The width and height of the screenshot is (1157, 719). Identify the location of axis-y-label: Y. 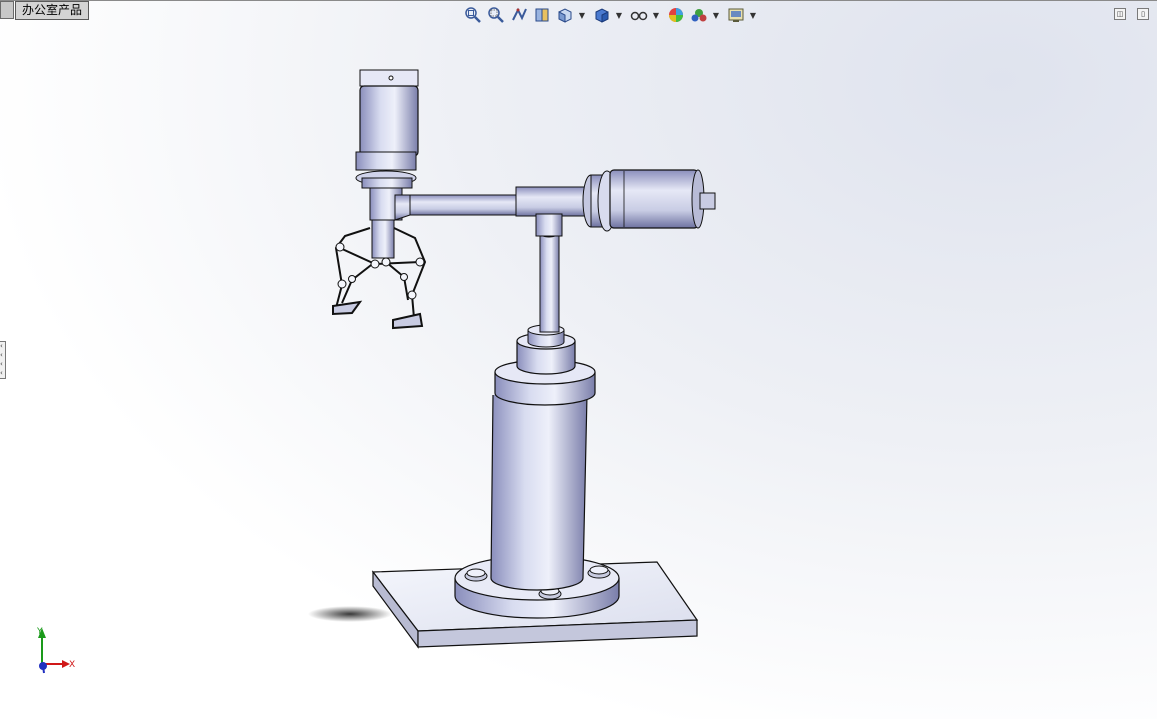
(39, 632).